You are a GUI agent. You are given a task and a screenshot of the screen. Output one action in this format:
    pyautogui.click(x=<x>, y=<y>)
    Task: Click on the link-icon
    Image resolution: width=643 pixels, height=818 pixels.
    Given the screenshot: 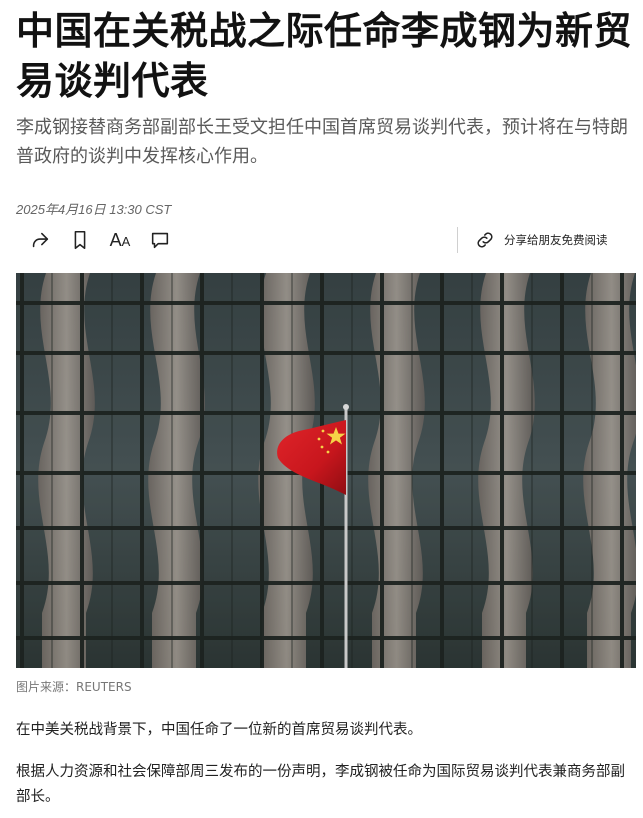 What is the action you would take?
    pyautogui.click(x=485, y=240)
    